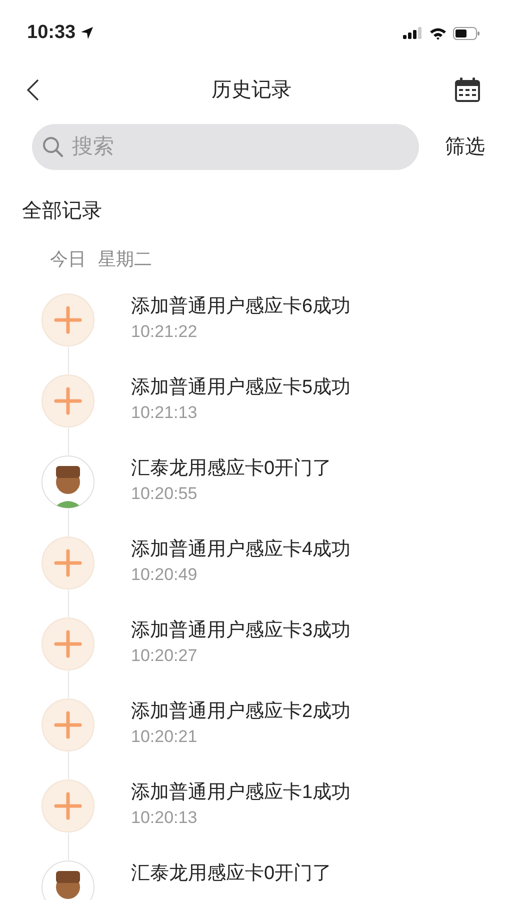 This screenshot has width=507, height=900. I want to click on back-icon, so click(33, 90).